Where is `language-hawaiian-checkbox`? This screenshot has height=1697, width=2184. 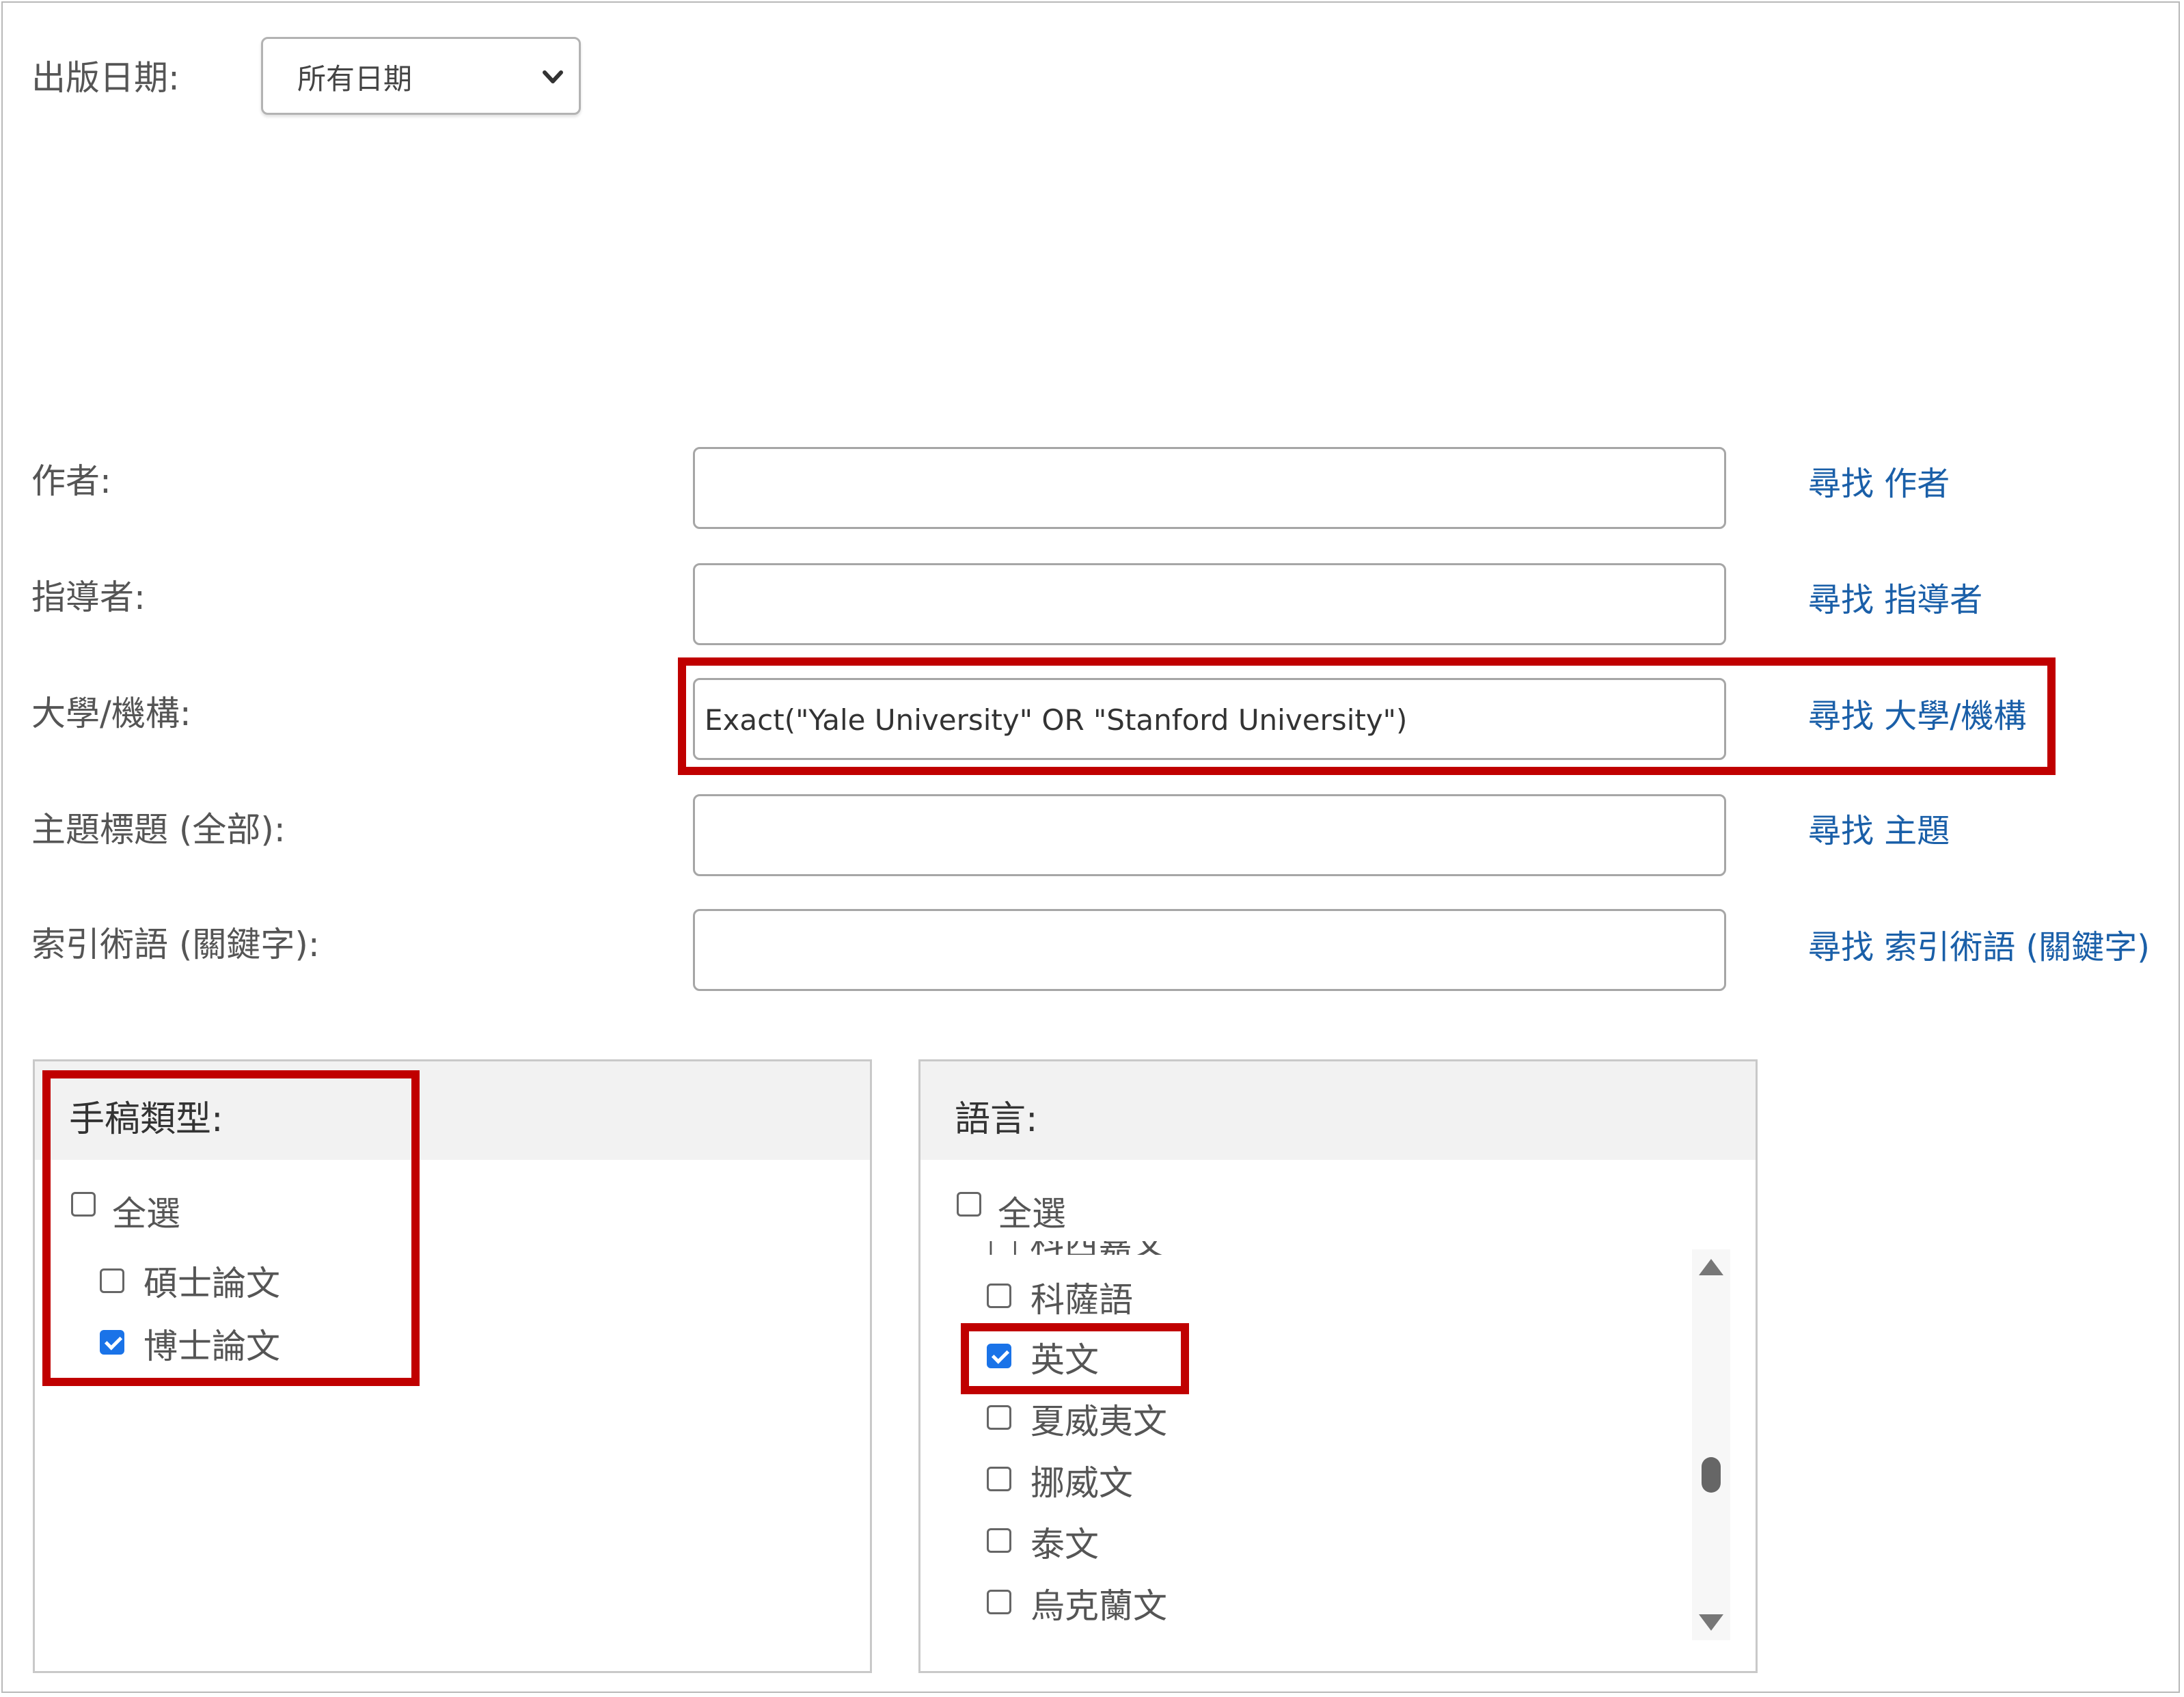 language-hawaiian-checkbox is located at coordinates (999, 1417).